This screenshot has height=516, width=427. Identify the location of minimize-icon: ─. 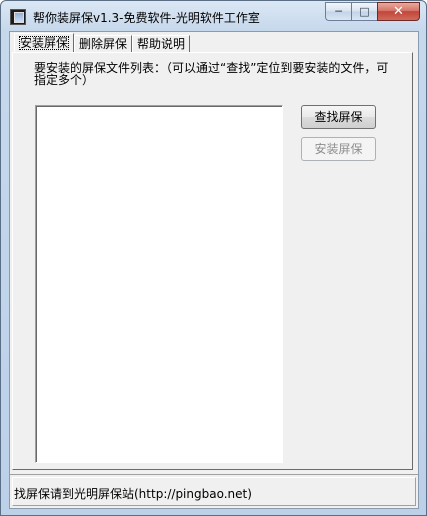
(338, 11).